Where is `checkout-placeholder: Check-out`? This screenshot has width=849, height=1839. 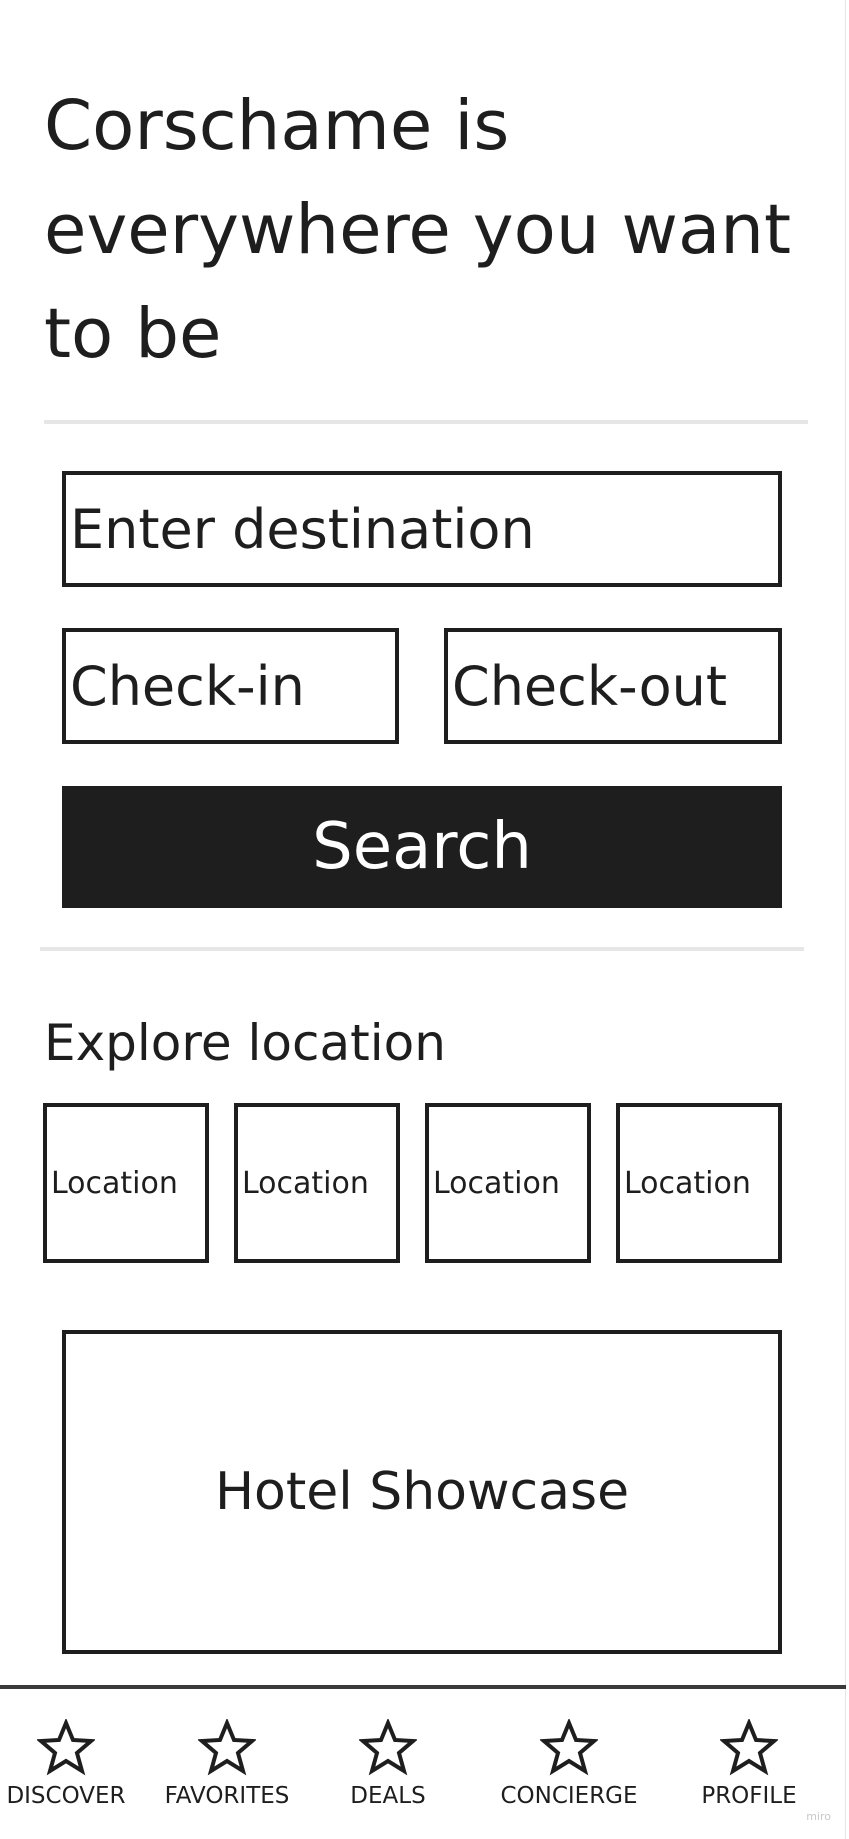
checkout-placeholder: Check-out is located at coordinates (590, 686).